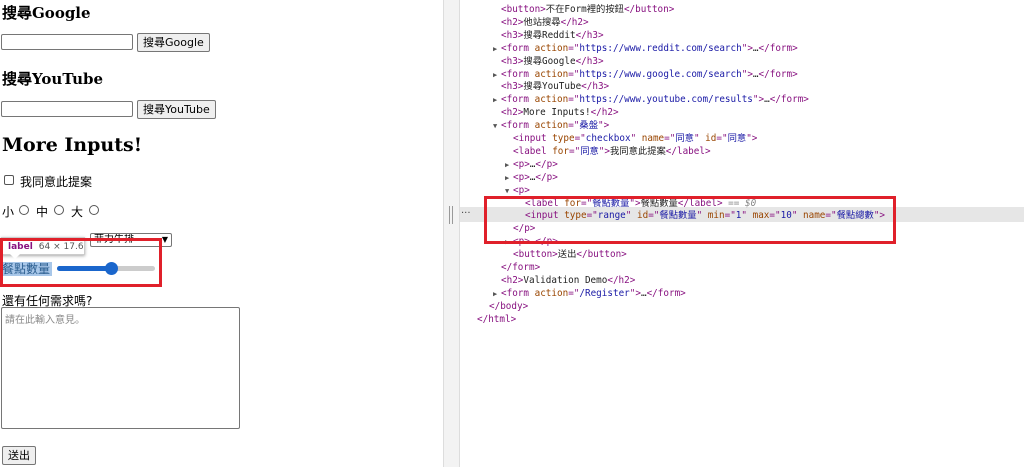 The image size is (1024, 467). Describe the element at coordinates (587, 9) in the screenshot. I see `dom-node-line: <button>不在Form裡的按鈕</button>` at that location.